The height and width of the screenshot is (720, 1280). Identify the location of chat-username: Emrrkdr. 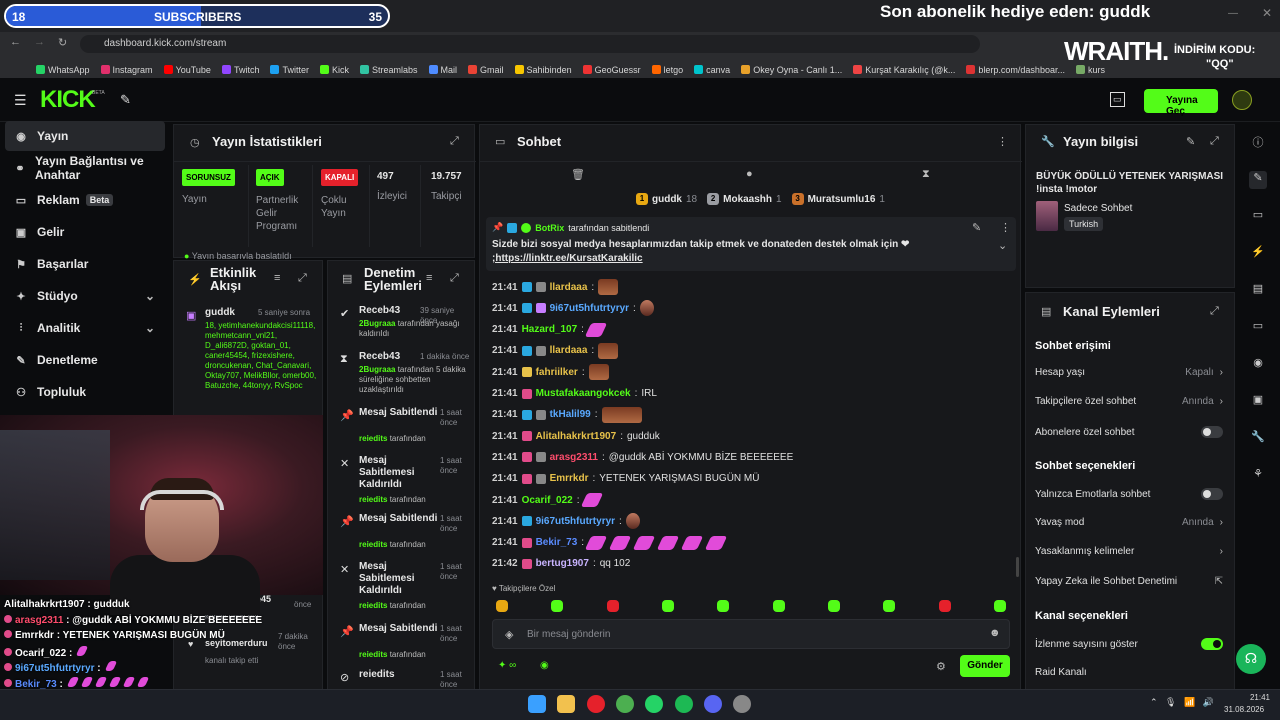
(569, 478).